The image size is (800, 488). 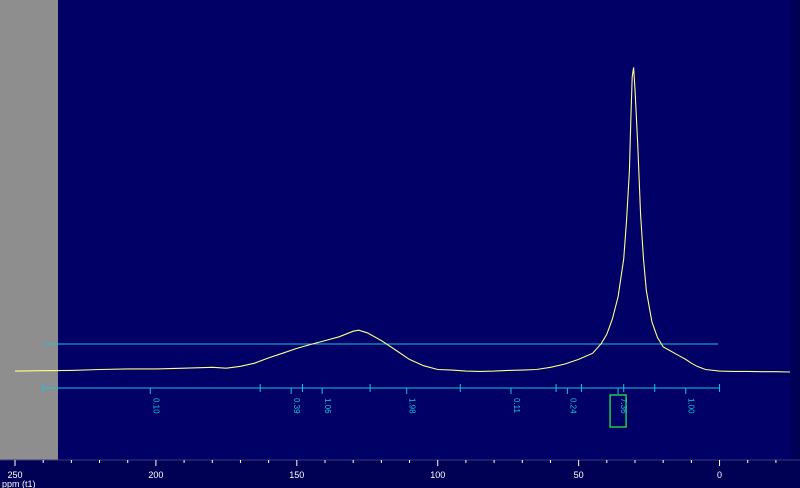 What do you see at coordinates (623, 406) in the screenshot?
I see `integral-value-label: 7.36` at bounding box center [623, 406].